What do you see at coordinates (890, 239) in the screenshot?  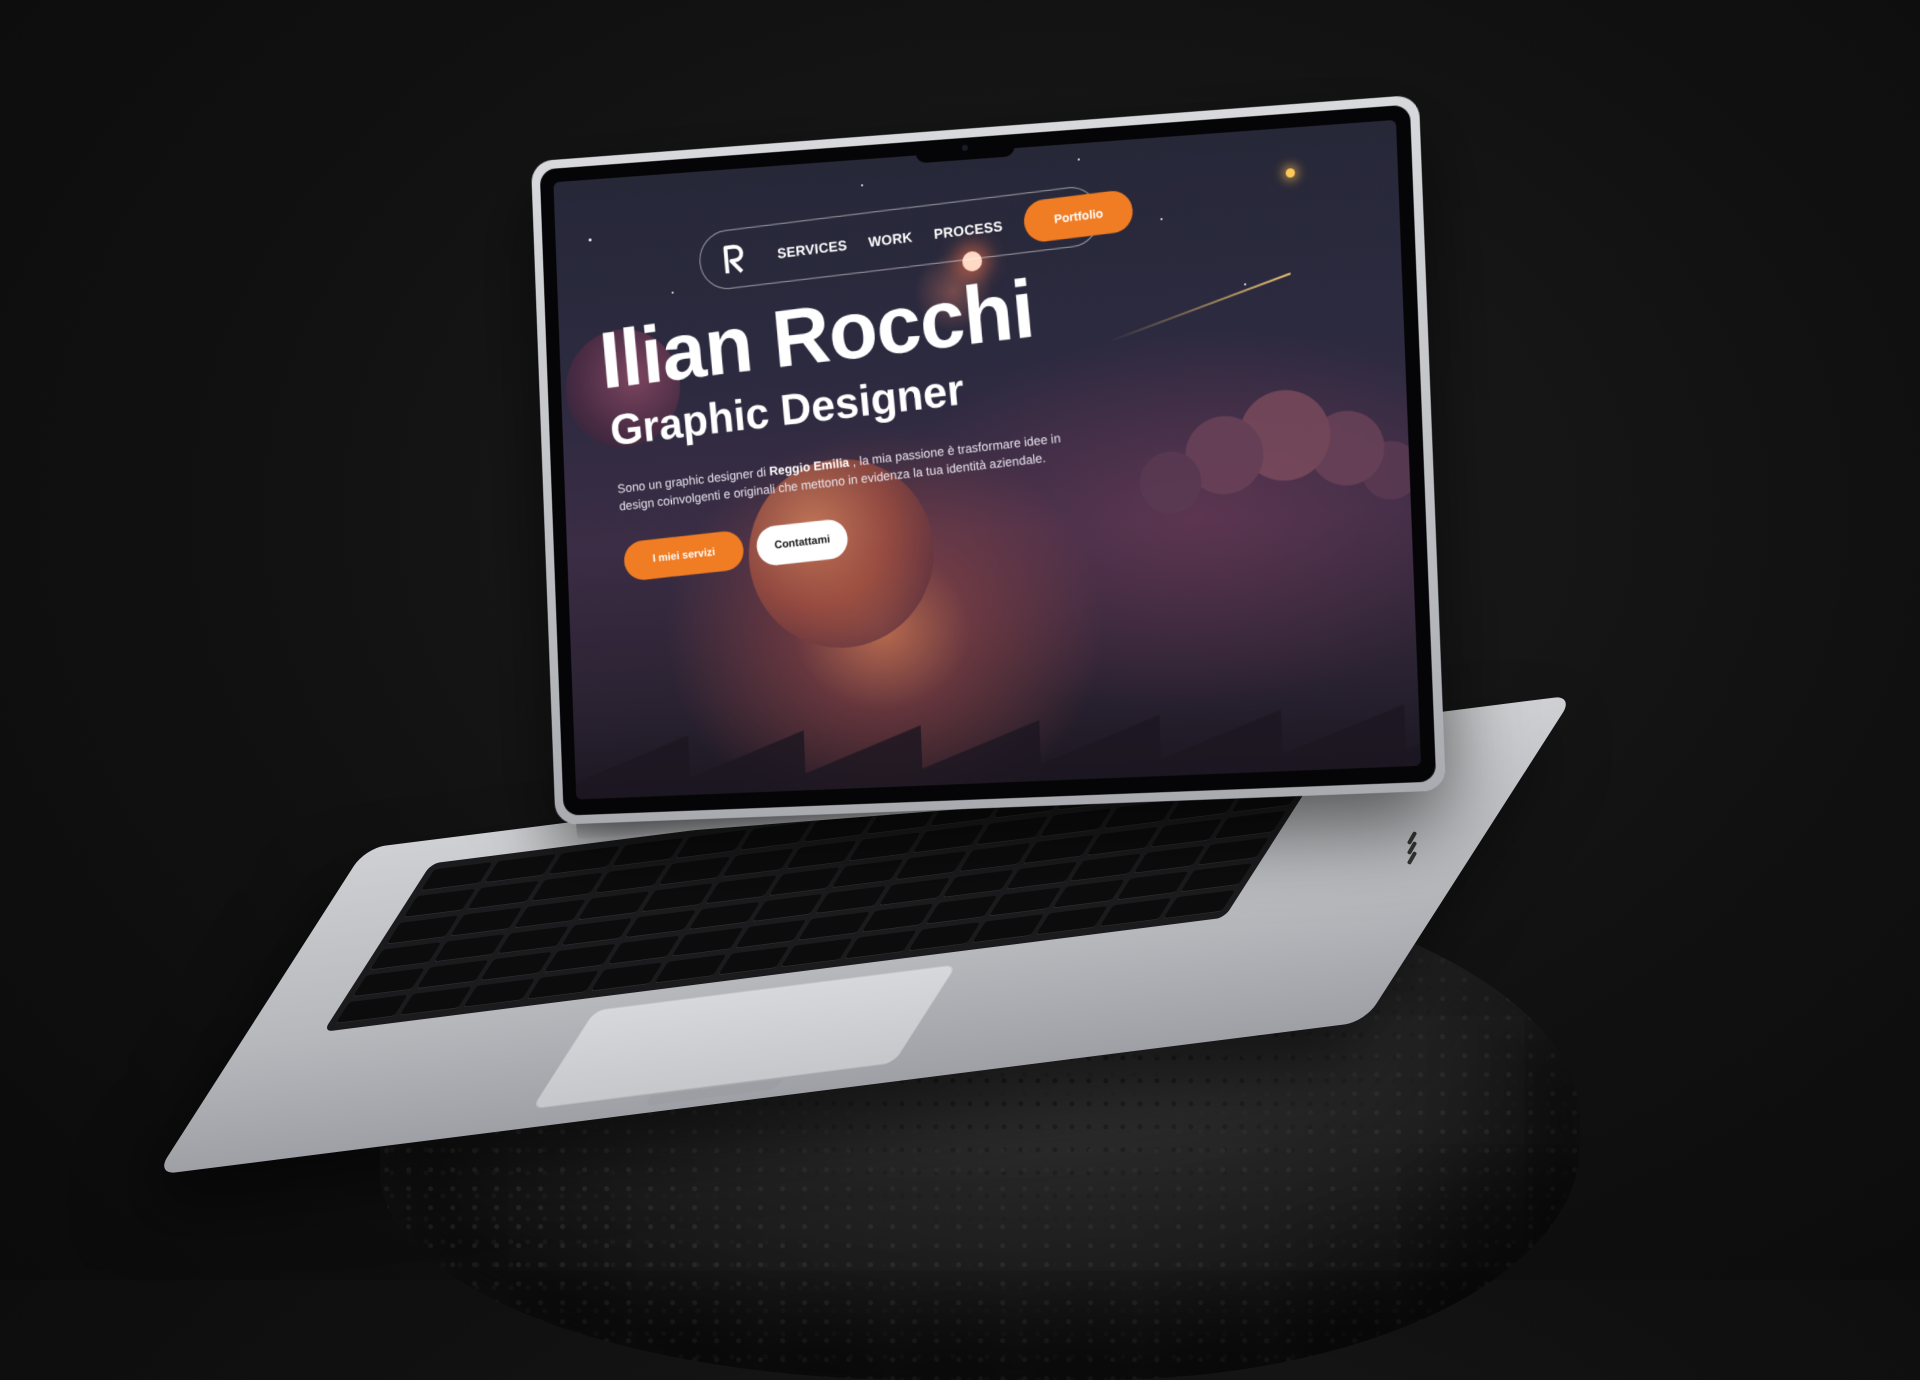 I see `nav-link-work: WORK` at bounding box center [890, 239].